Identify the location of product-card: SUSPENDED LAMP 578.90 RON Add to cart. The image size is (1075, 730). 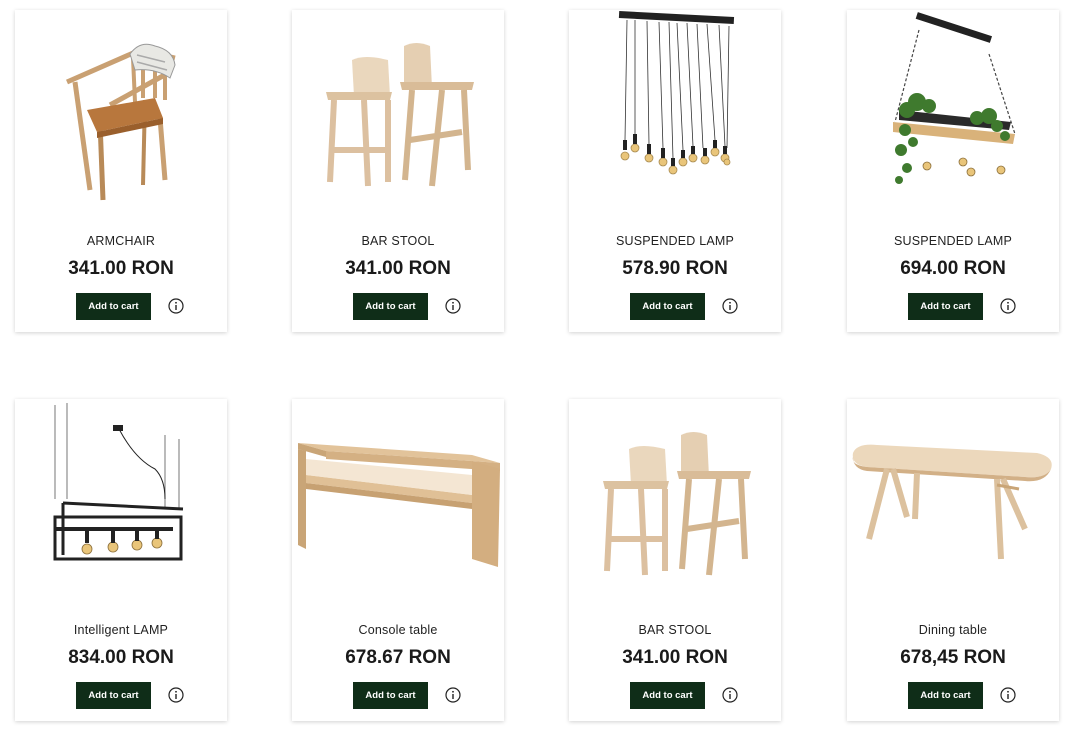
(675, 171).